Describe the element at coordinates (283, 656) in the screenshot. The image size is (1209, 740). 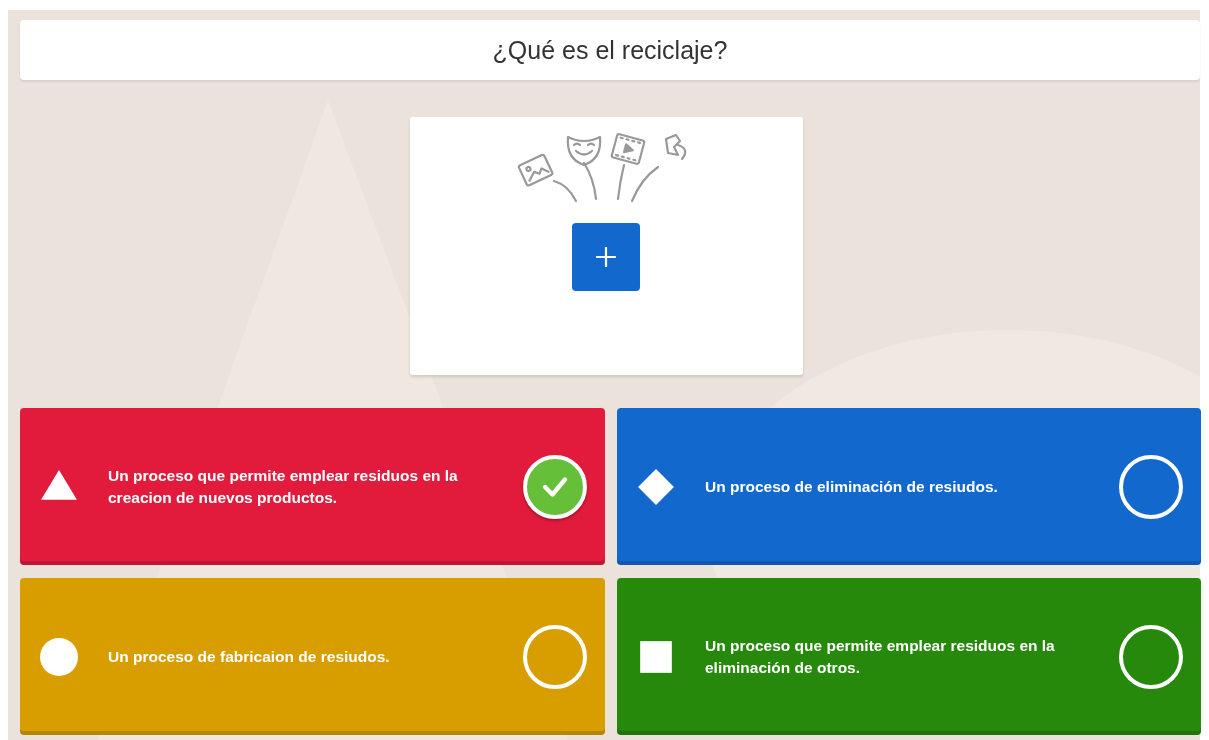
I see `answer-text: Un proceso de fabricaion de resiudos.` at that location.